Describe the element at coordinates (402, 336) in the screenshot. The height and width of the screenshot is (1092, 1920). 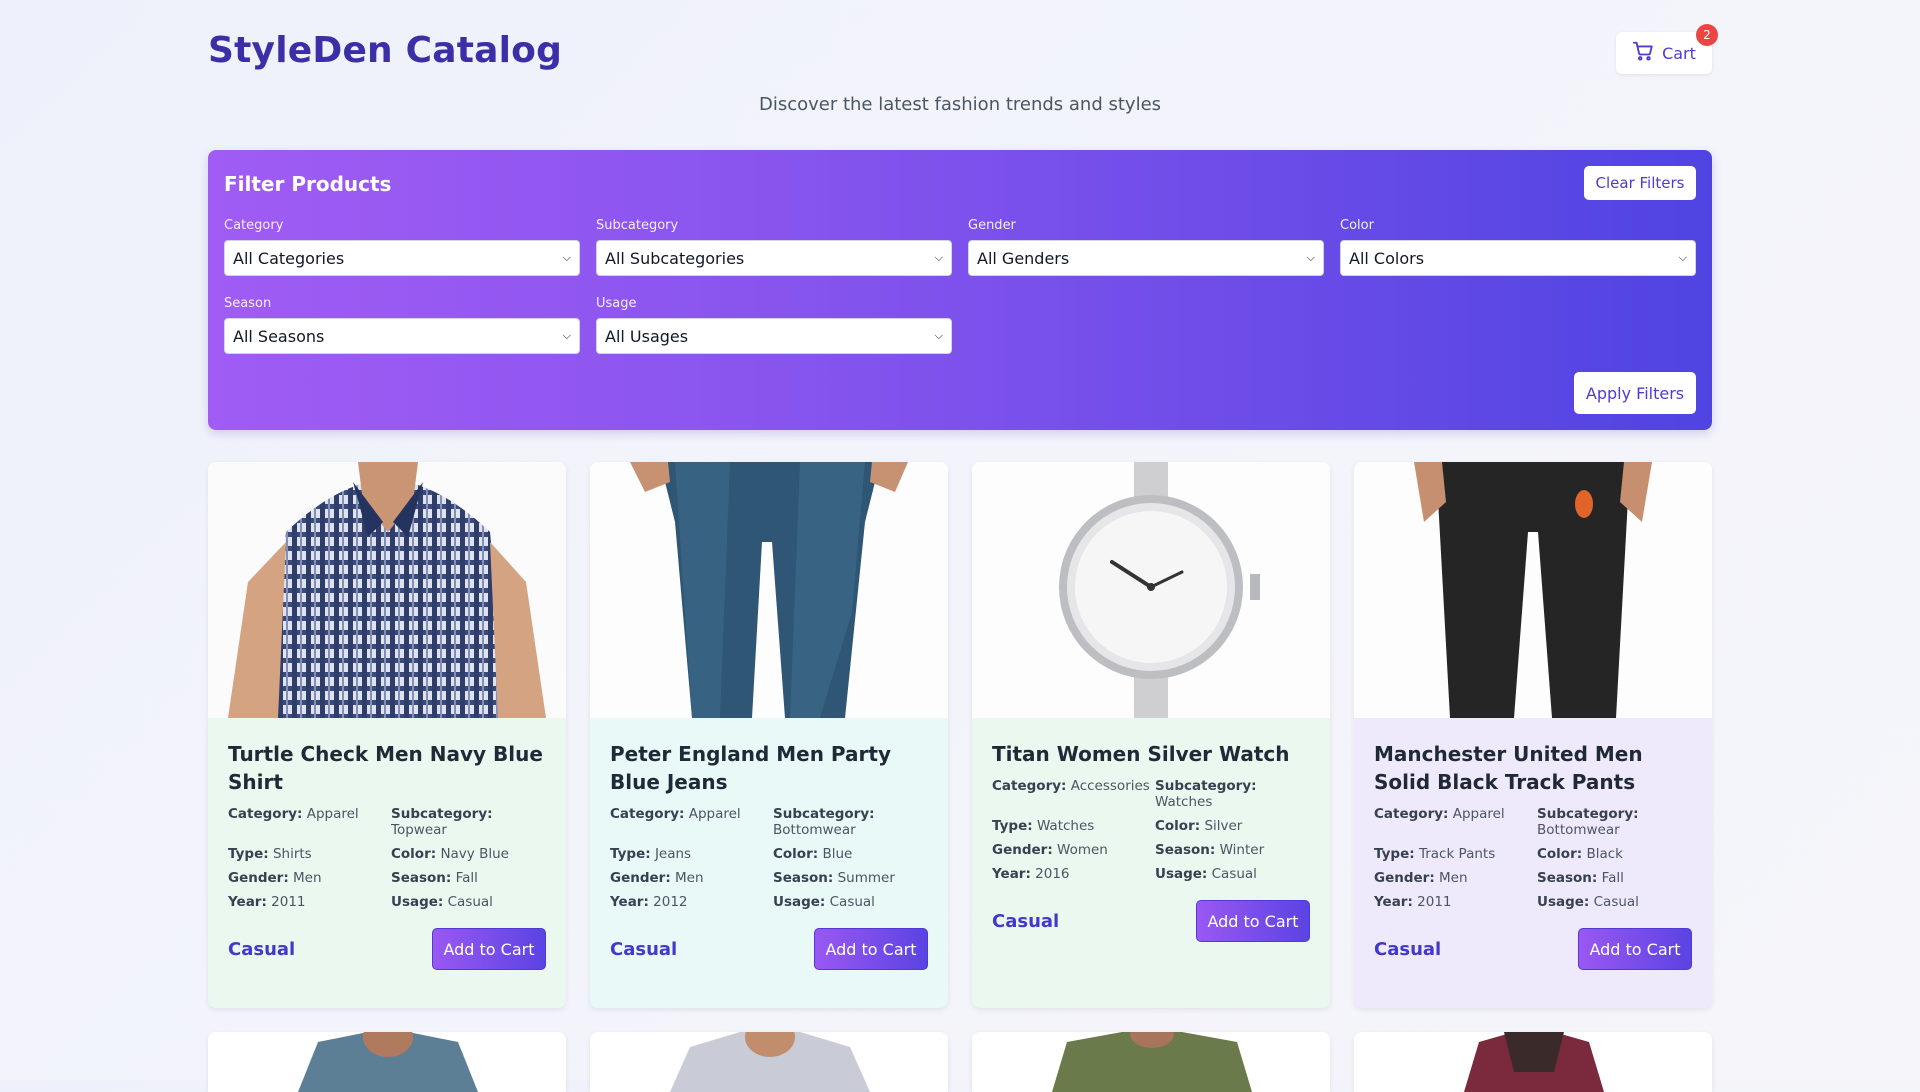
I see `season-select: All Seasons ⌵` at that location.